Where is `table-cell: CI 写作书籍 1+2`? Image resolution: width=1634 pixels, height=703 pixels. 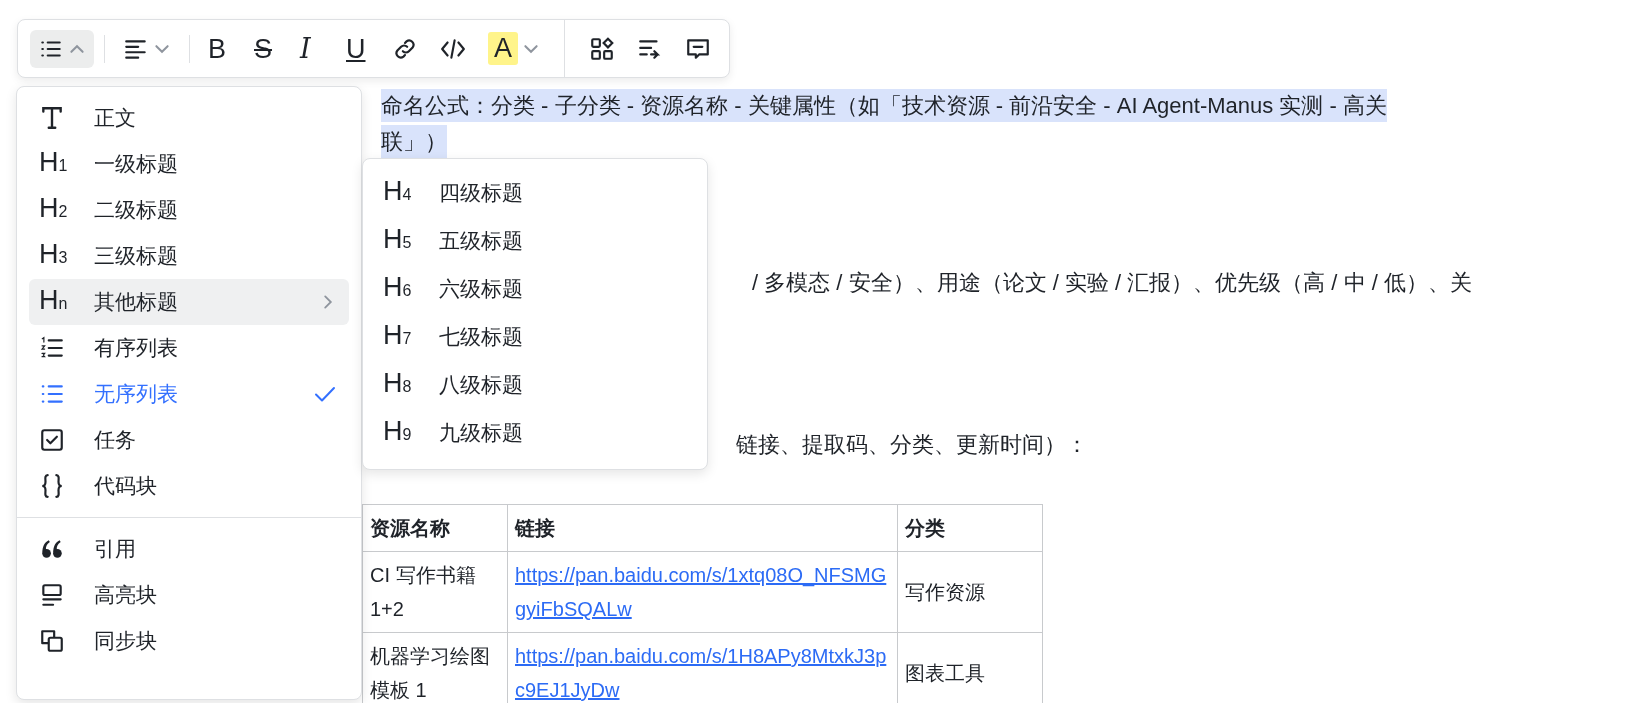
table-cell: CI 写作书籍 1+2 is located at coordinates (423, 592).